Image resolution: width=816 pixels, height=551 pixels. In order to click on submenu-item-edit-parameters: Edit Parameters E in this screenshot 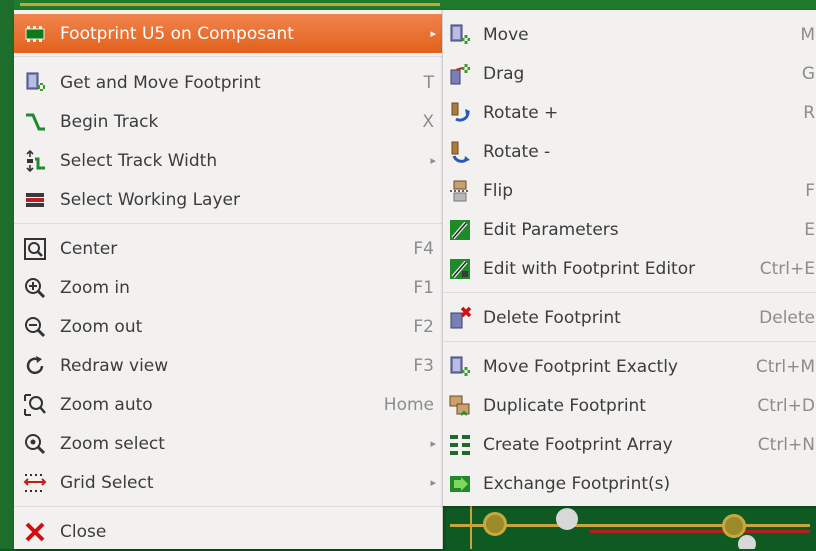, I will do `click(629, 229)`.